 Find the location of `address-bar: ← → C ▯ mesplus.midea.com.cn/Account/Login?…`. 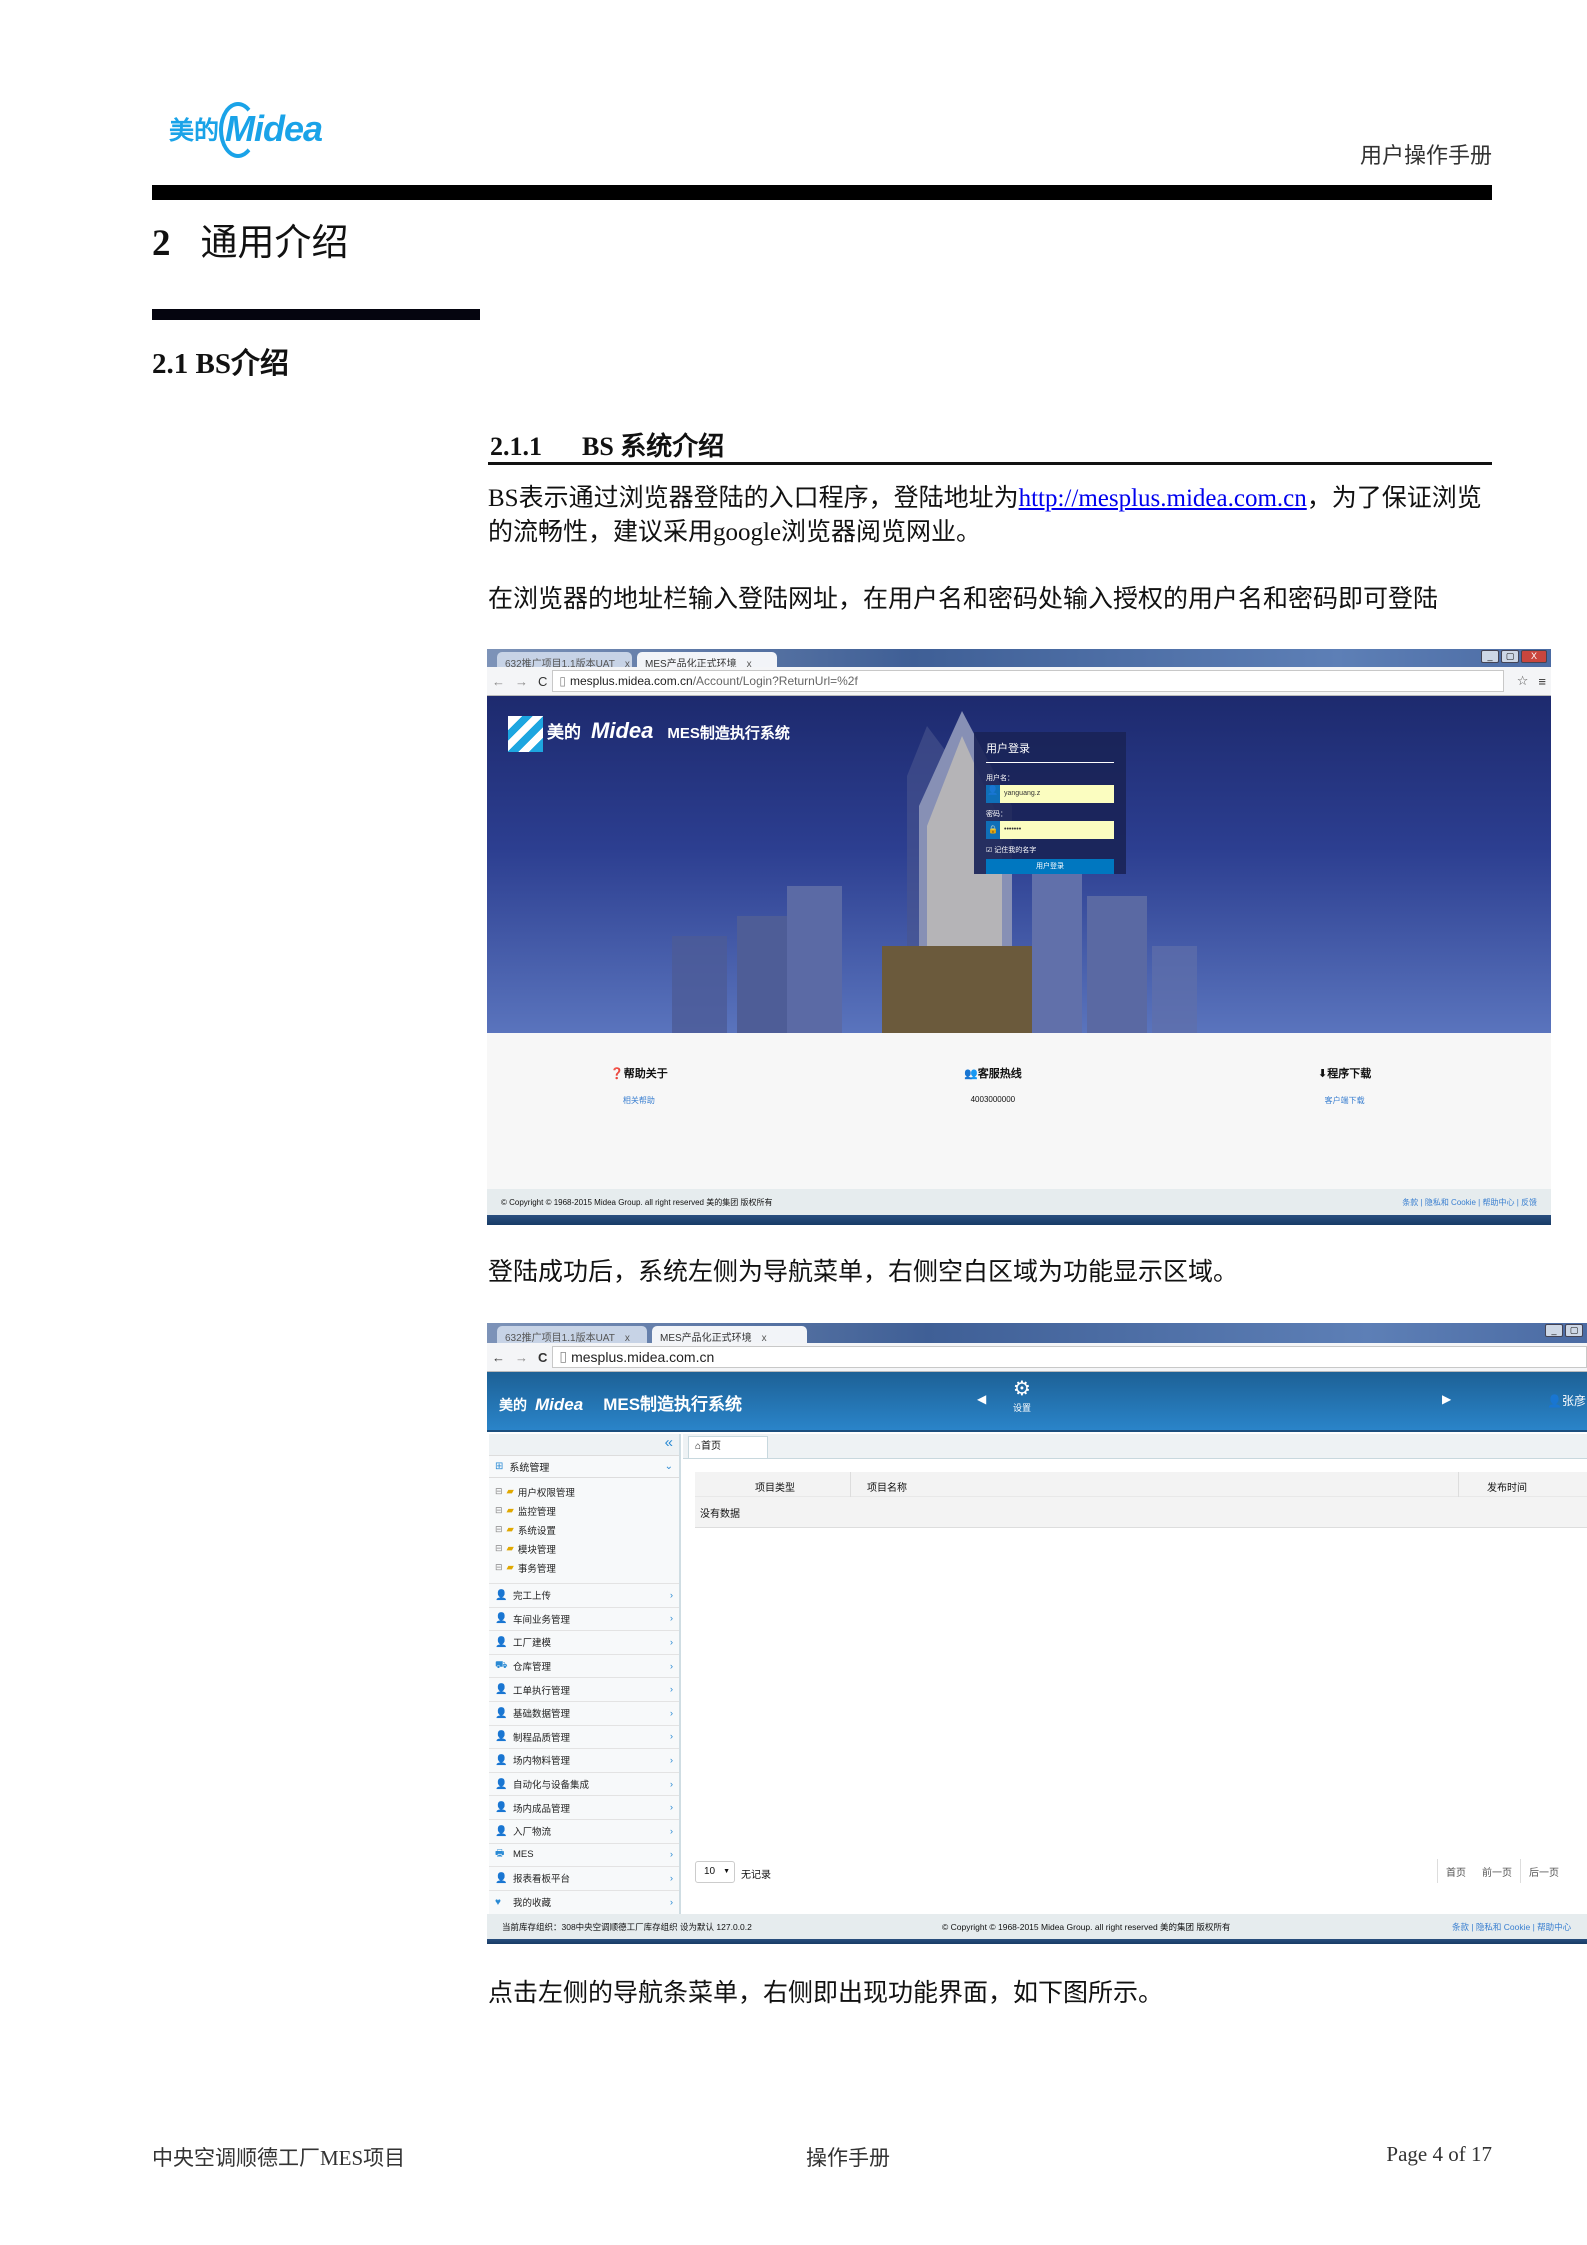

address-bar: ← → C ▯ mesplus.midea.com.cn/Account/Login?… is located at coordinates (1019, 681).